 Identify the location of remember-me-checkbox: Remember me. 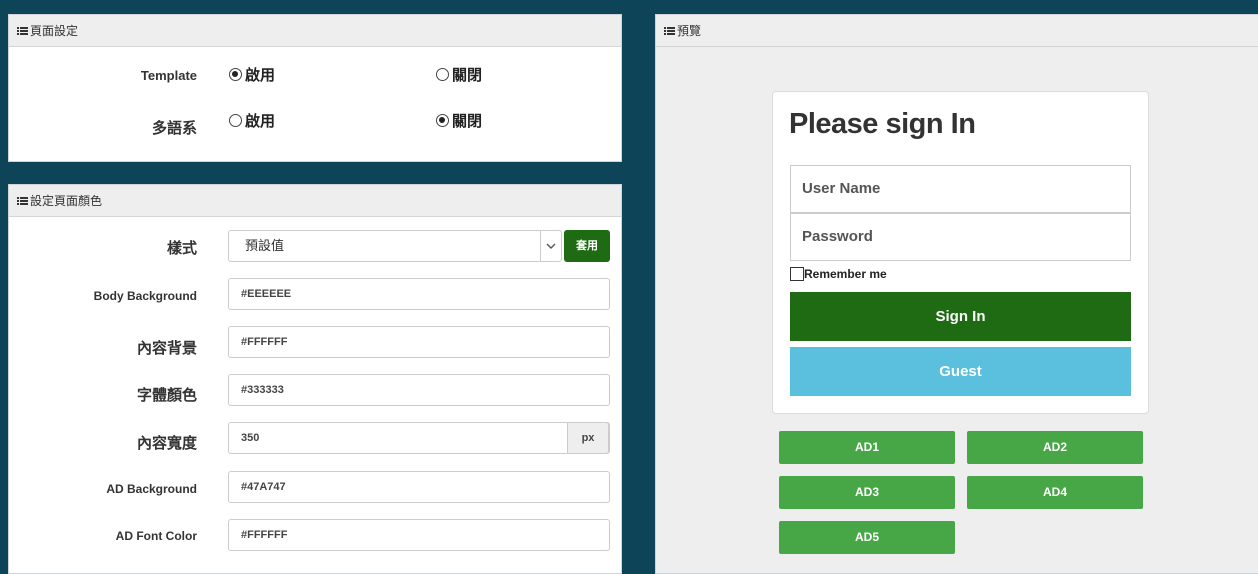
(838, 274).